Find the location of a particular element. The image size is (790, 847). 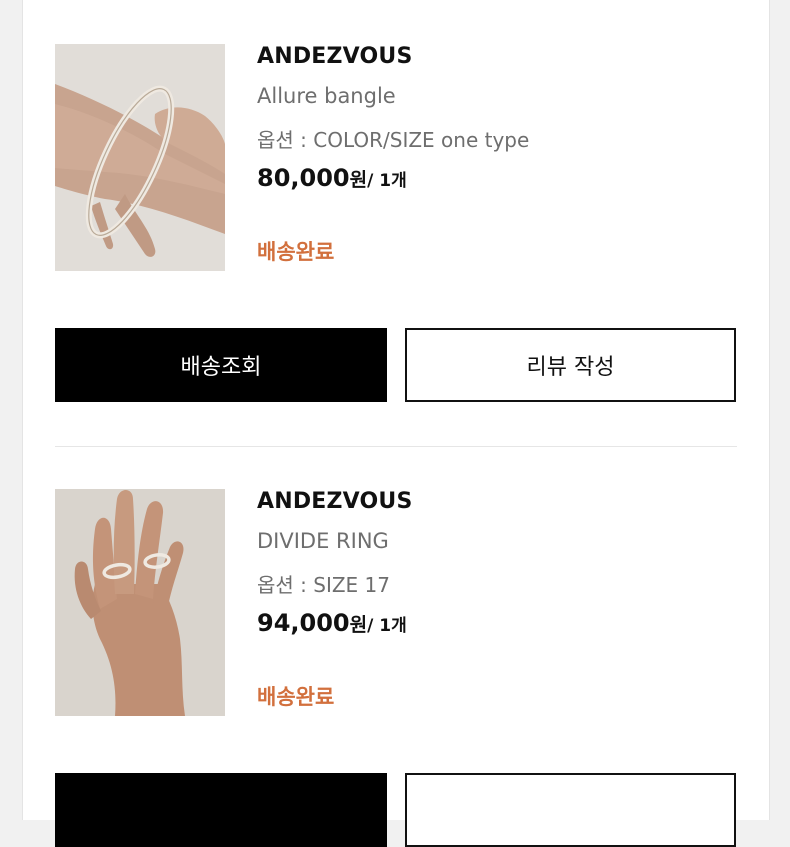

product-option: 옵션 : SIZE 17 is located at coordinates (323, 585).